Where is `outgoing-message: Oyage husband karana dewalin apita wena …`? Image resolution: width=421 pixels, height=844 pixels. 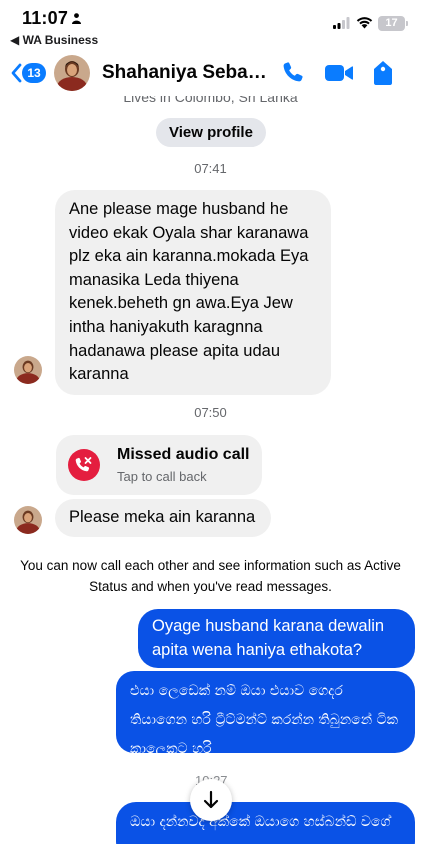
outgoing-message: Oyage husband karana dewalin apita wena … is located at coordinates (276, 638).